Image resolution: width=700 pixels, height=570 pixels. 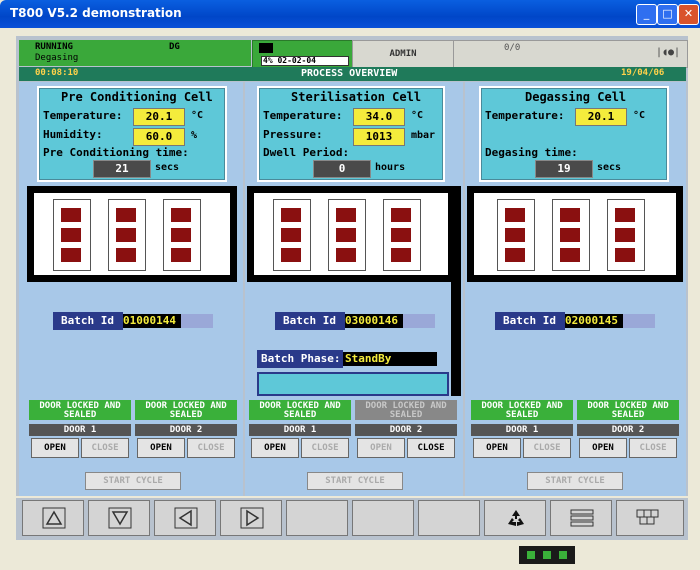 I want to click on status-leds, so click(x=547, y=555).